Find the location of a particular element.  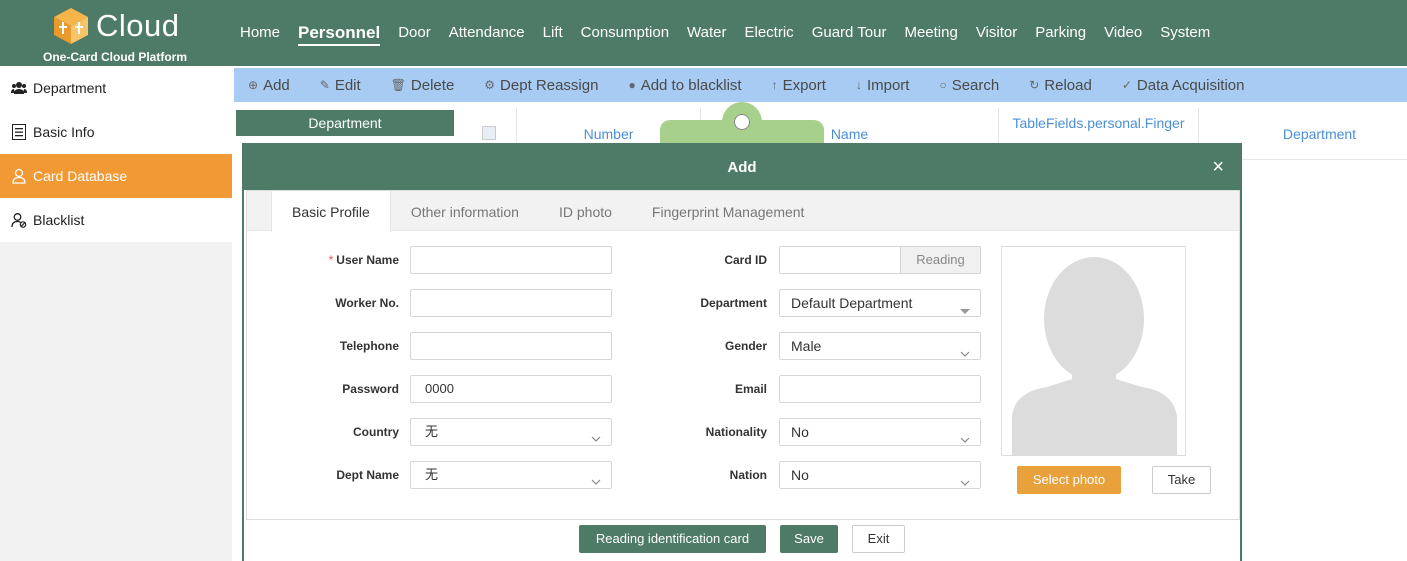

gender-select: Male is located at coordinates (880, 346).